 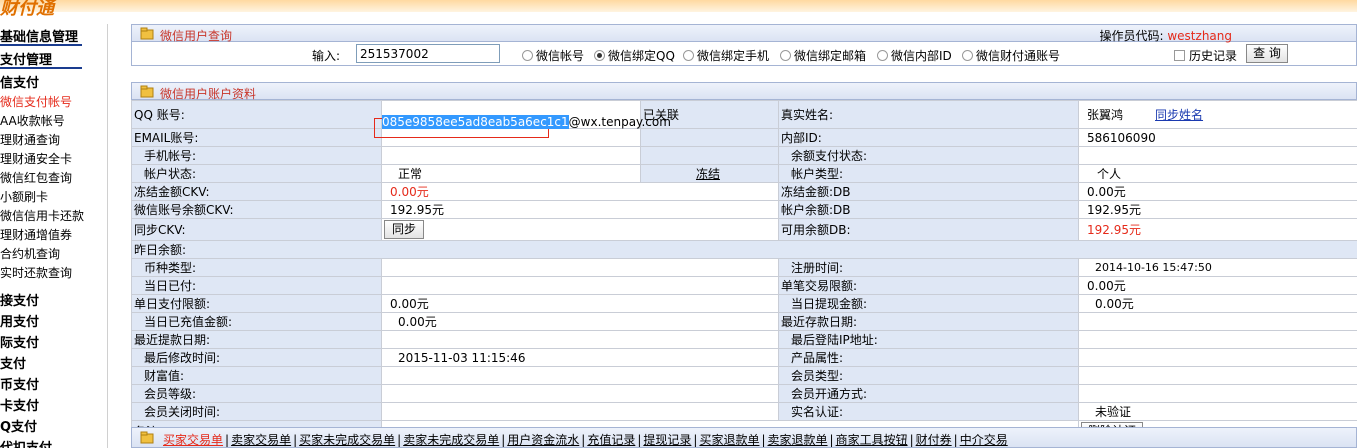 I want to click on sidebar-heading-wechat-pay: 信支付, so click(x=19, y=81).